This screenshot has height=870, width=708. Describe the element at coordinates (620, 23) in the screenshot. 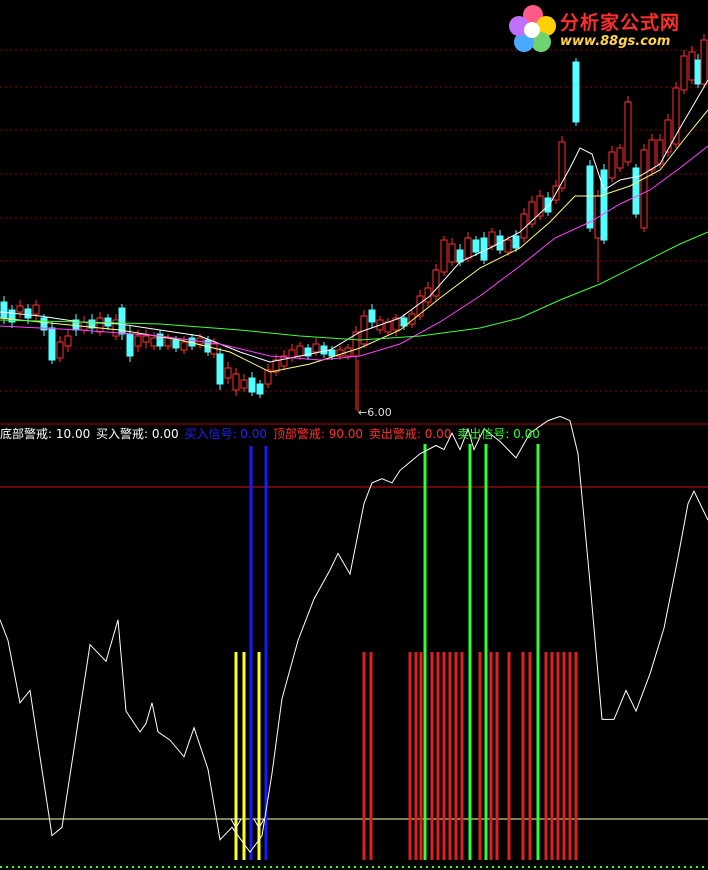

I see `logo-title: 分析家公式网` at that location.